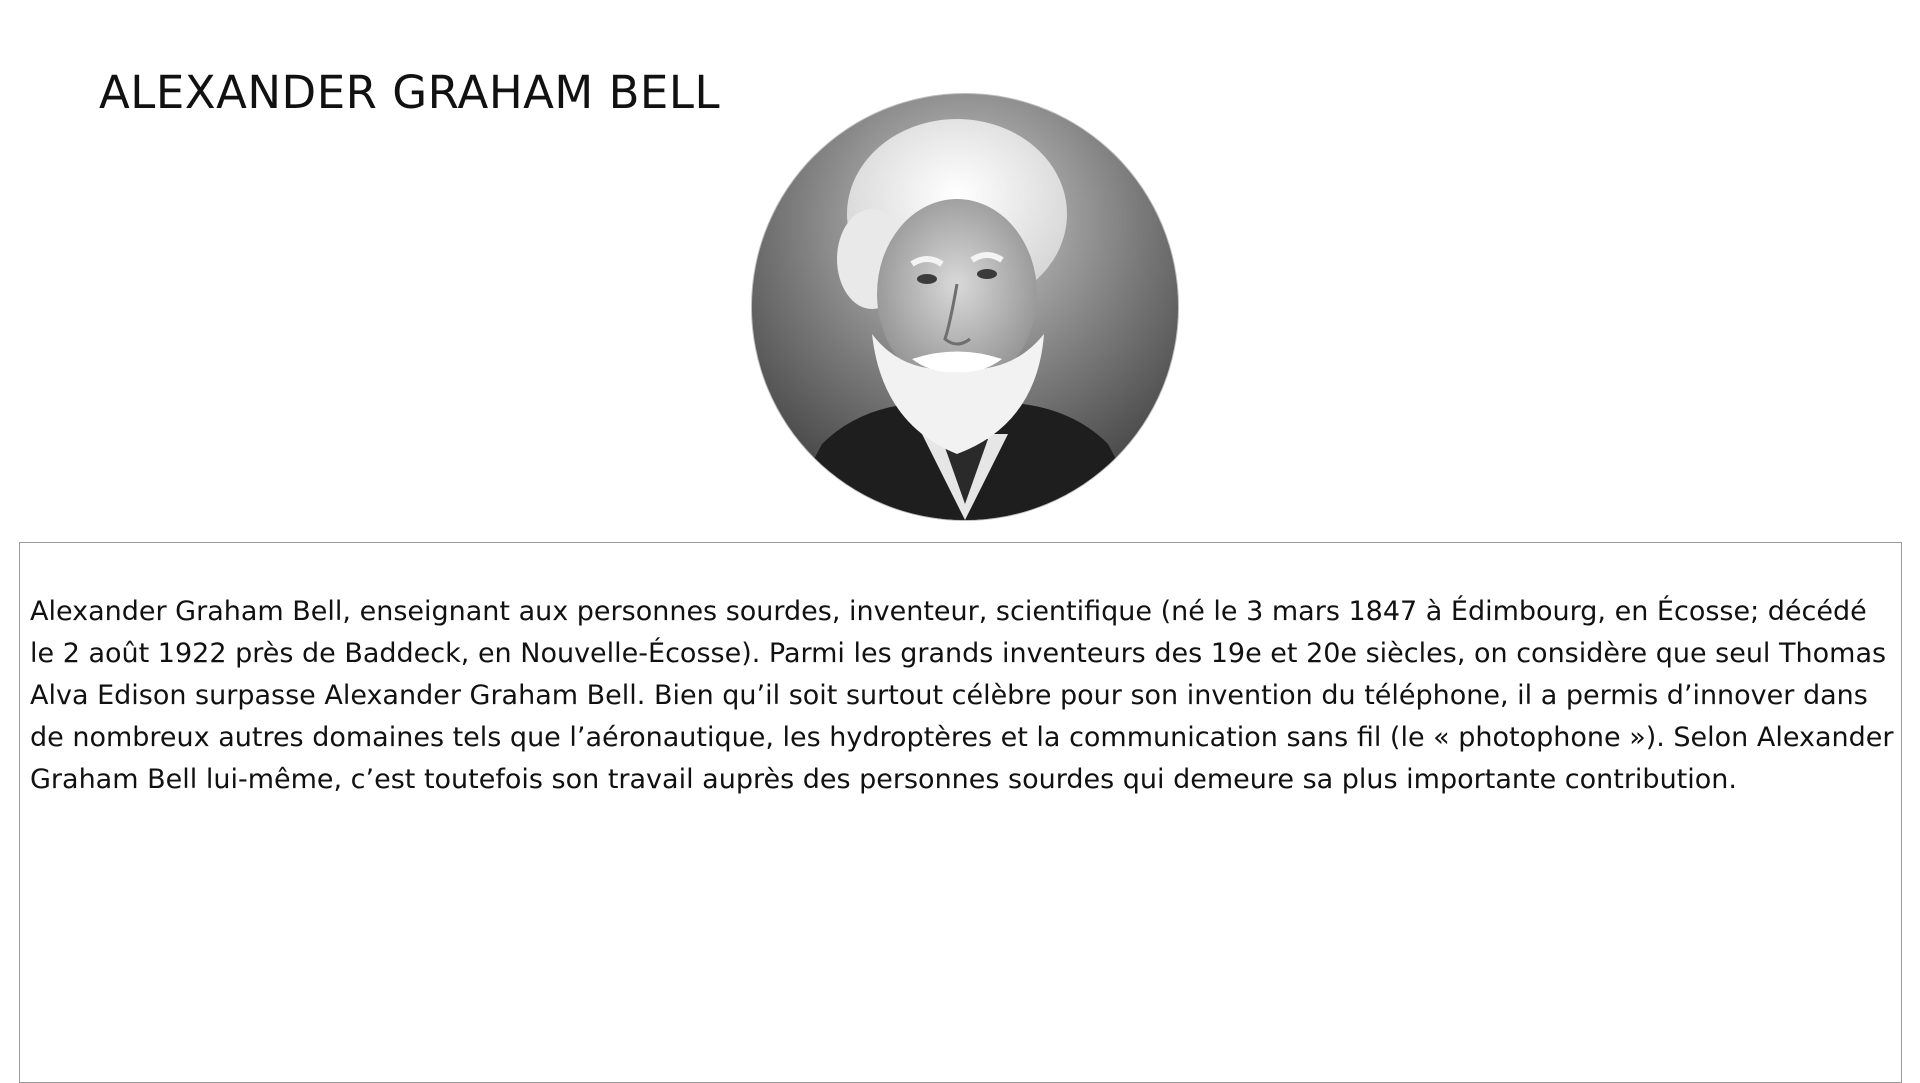  Describe the element at coordinates (410, 92) in the screenshot. I see `page-title: ALEXANDER GRAHAM BELL` at that location.